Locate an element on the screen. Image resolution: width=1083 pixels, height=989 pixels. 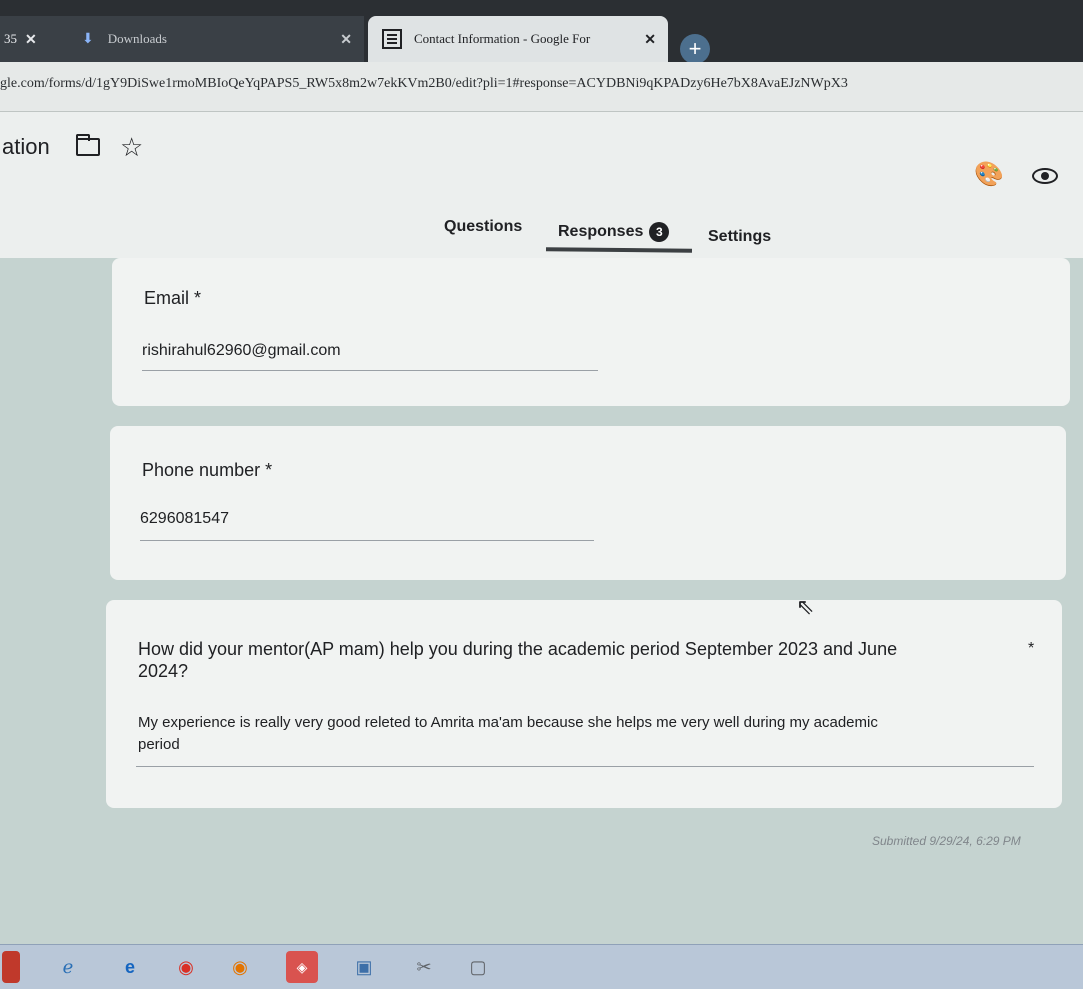
folder-icon is located at coordinates (88, 145).